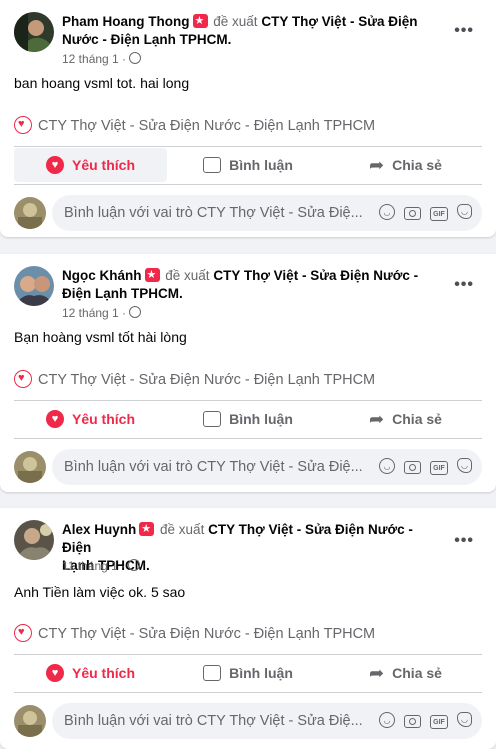 This screenshot has height=749, width=496. I want to click on author-name: Alex Huynh, so click(99, 529).